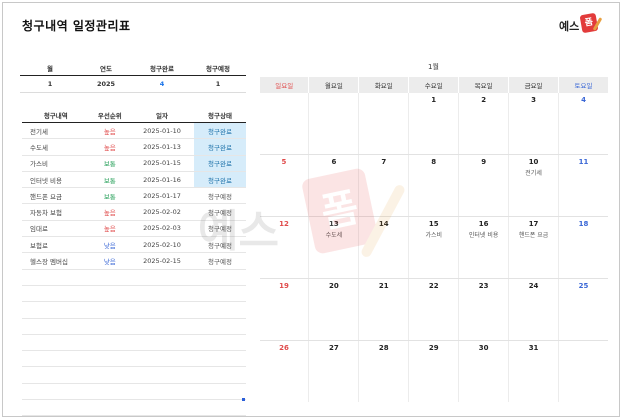  I want to click on day-cell: 2, so click(483, 100).